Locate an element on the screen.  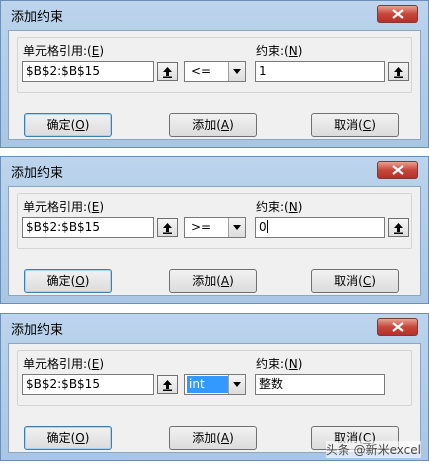
constraint-group: 单元格引用:(E) $B$2:$B$15 <= 约束:(N) 1 is located at coordinates (214, 65).